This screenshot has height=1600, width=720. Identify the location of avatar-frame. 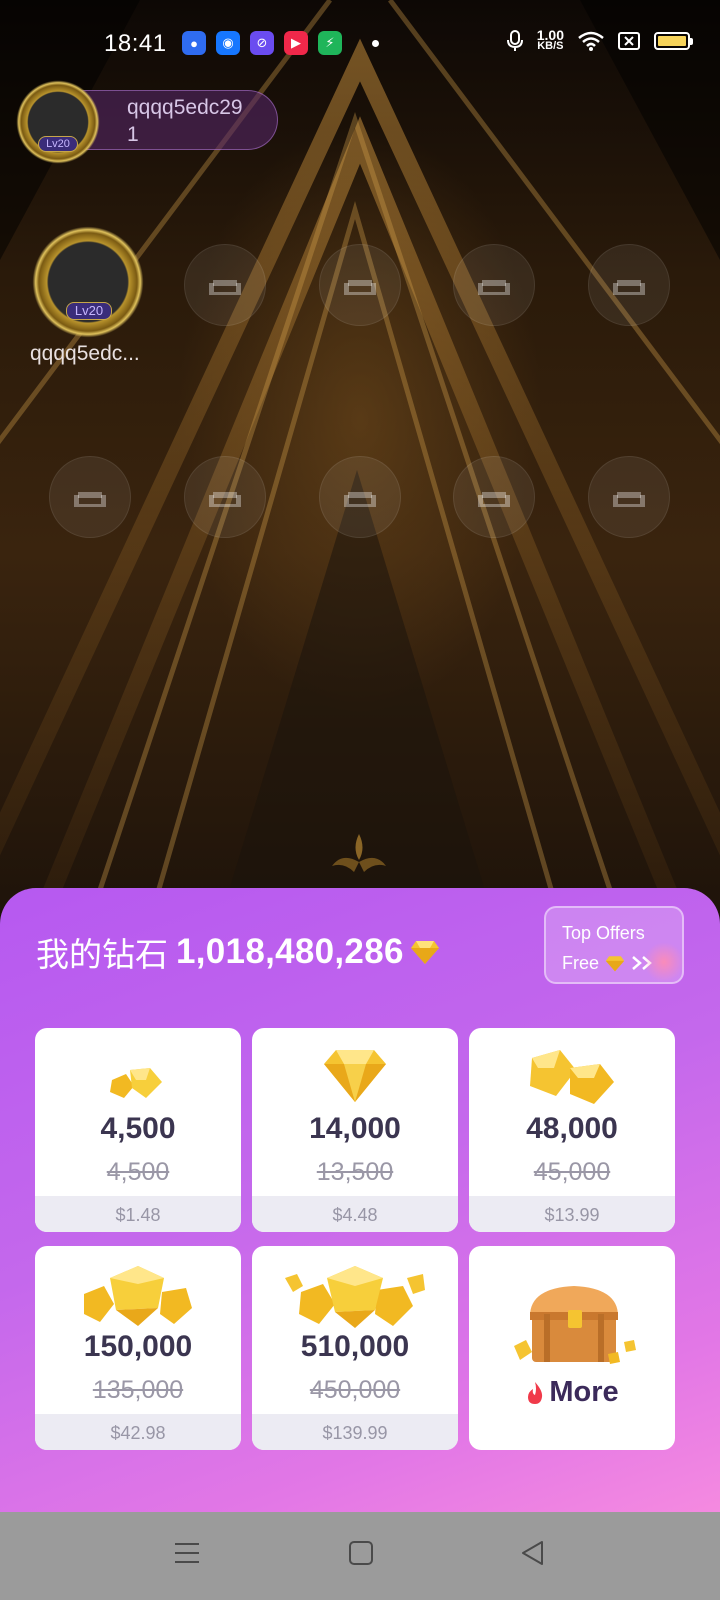
(88, 282).